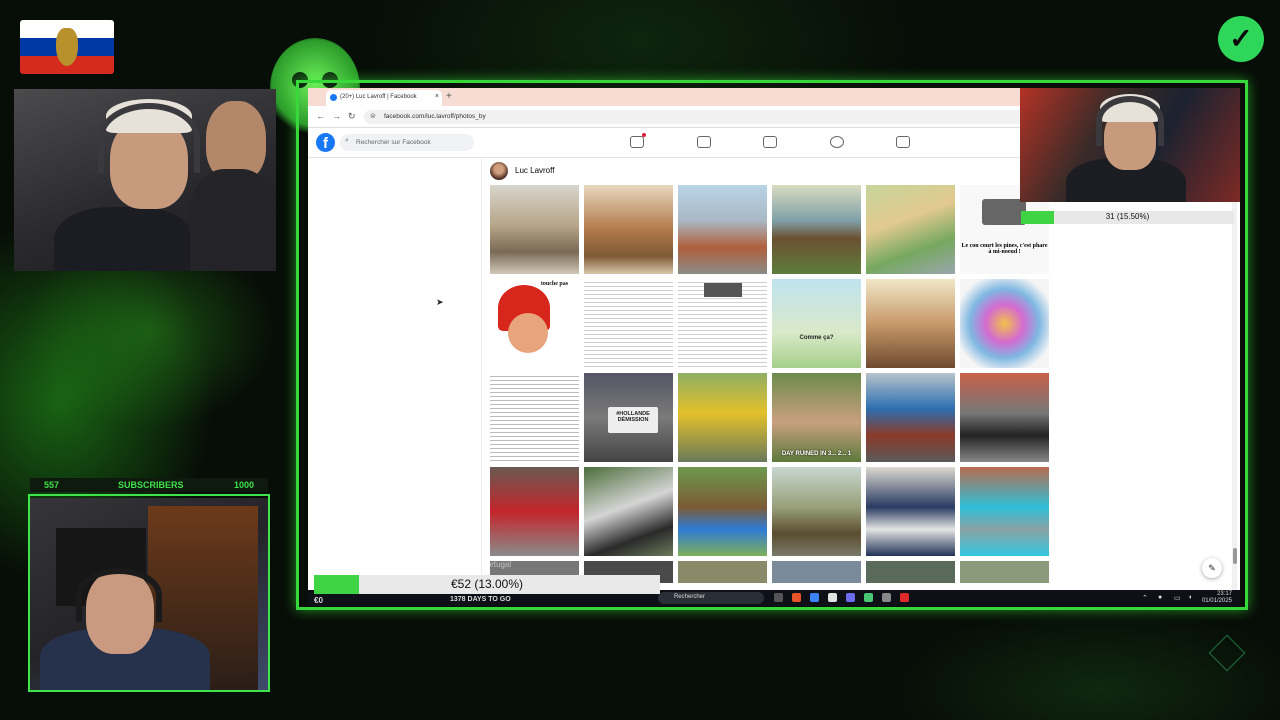  I want to click on volume-icon: ◖, so click(1190, 597).